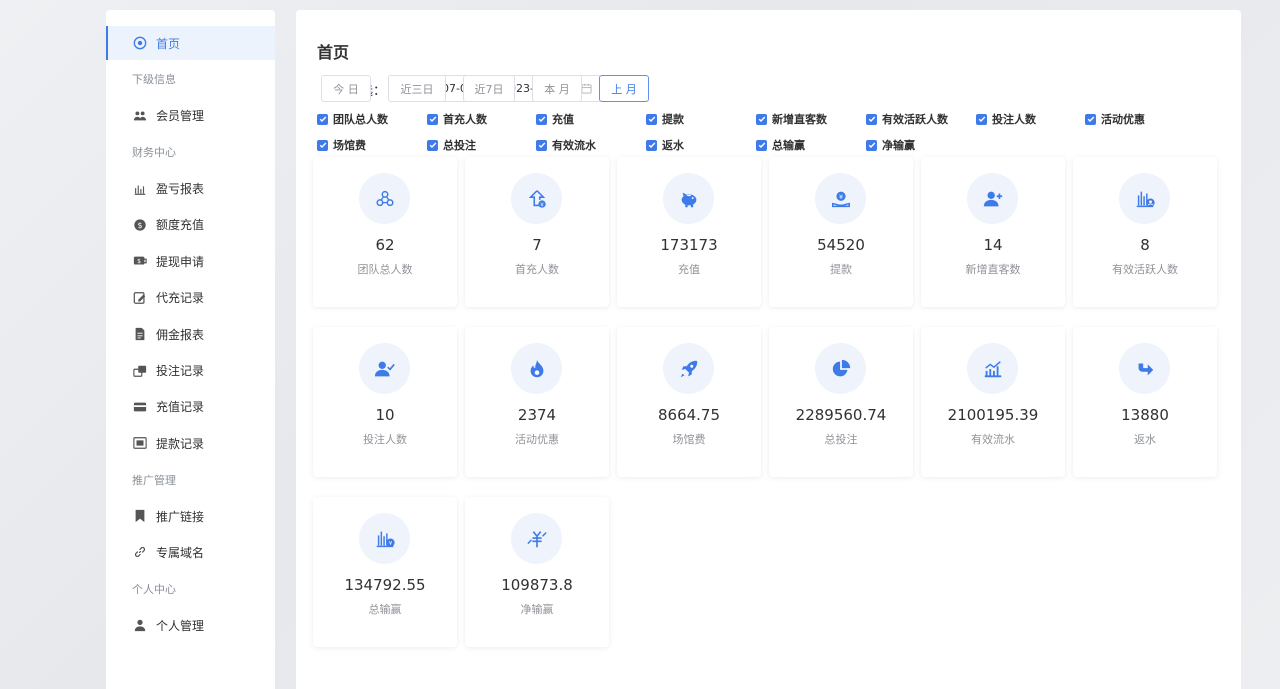 The height and width of the screenshot is (689, 1280). What do you see at coordinates (384, 198) in the screenshot?
I see `team-icon` at bounding box center [384, 198].